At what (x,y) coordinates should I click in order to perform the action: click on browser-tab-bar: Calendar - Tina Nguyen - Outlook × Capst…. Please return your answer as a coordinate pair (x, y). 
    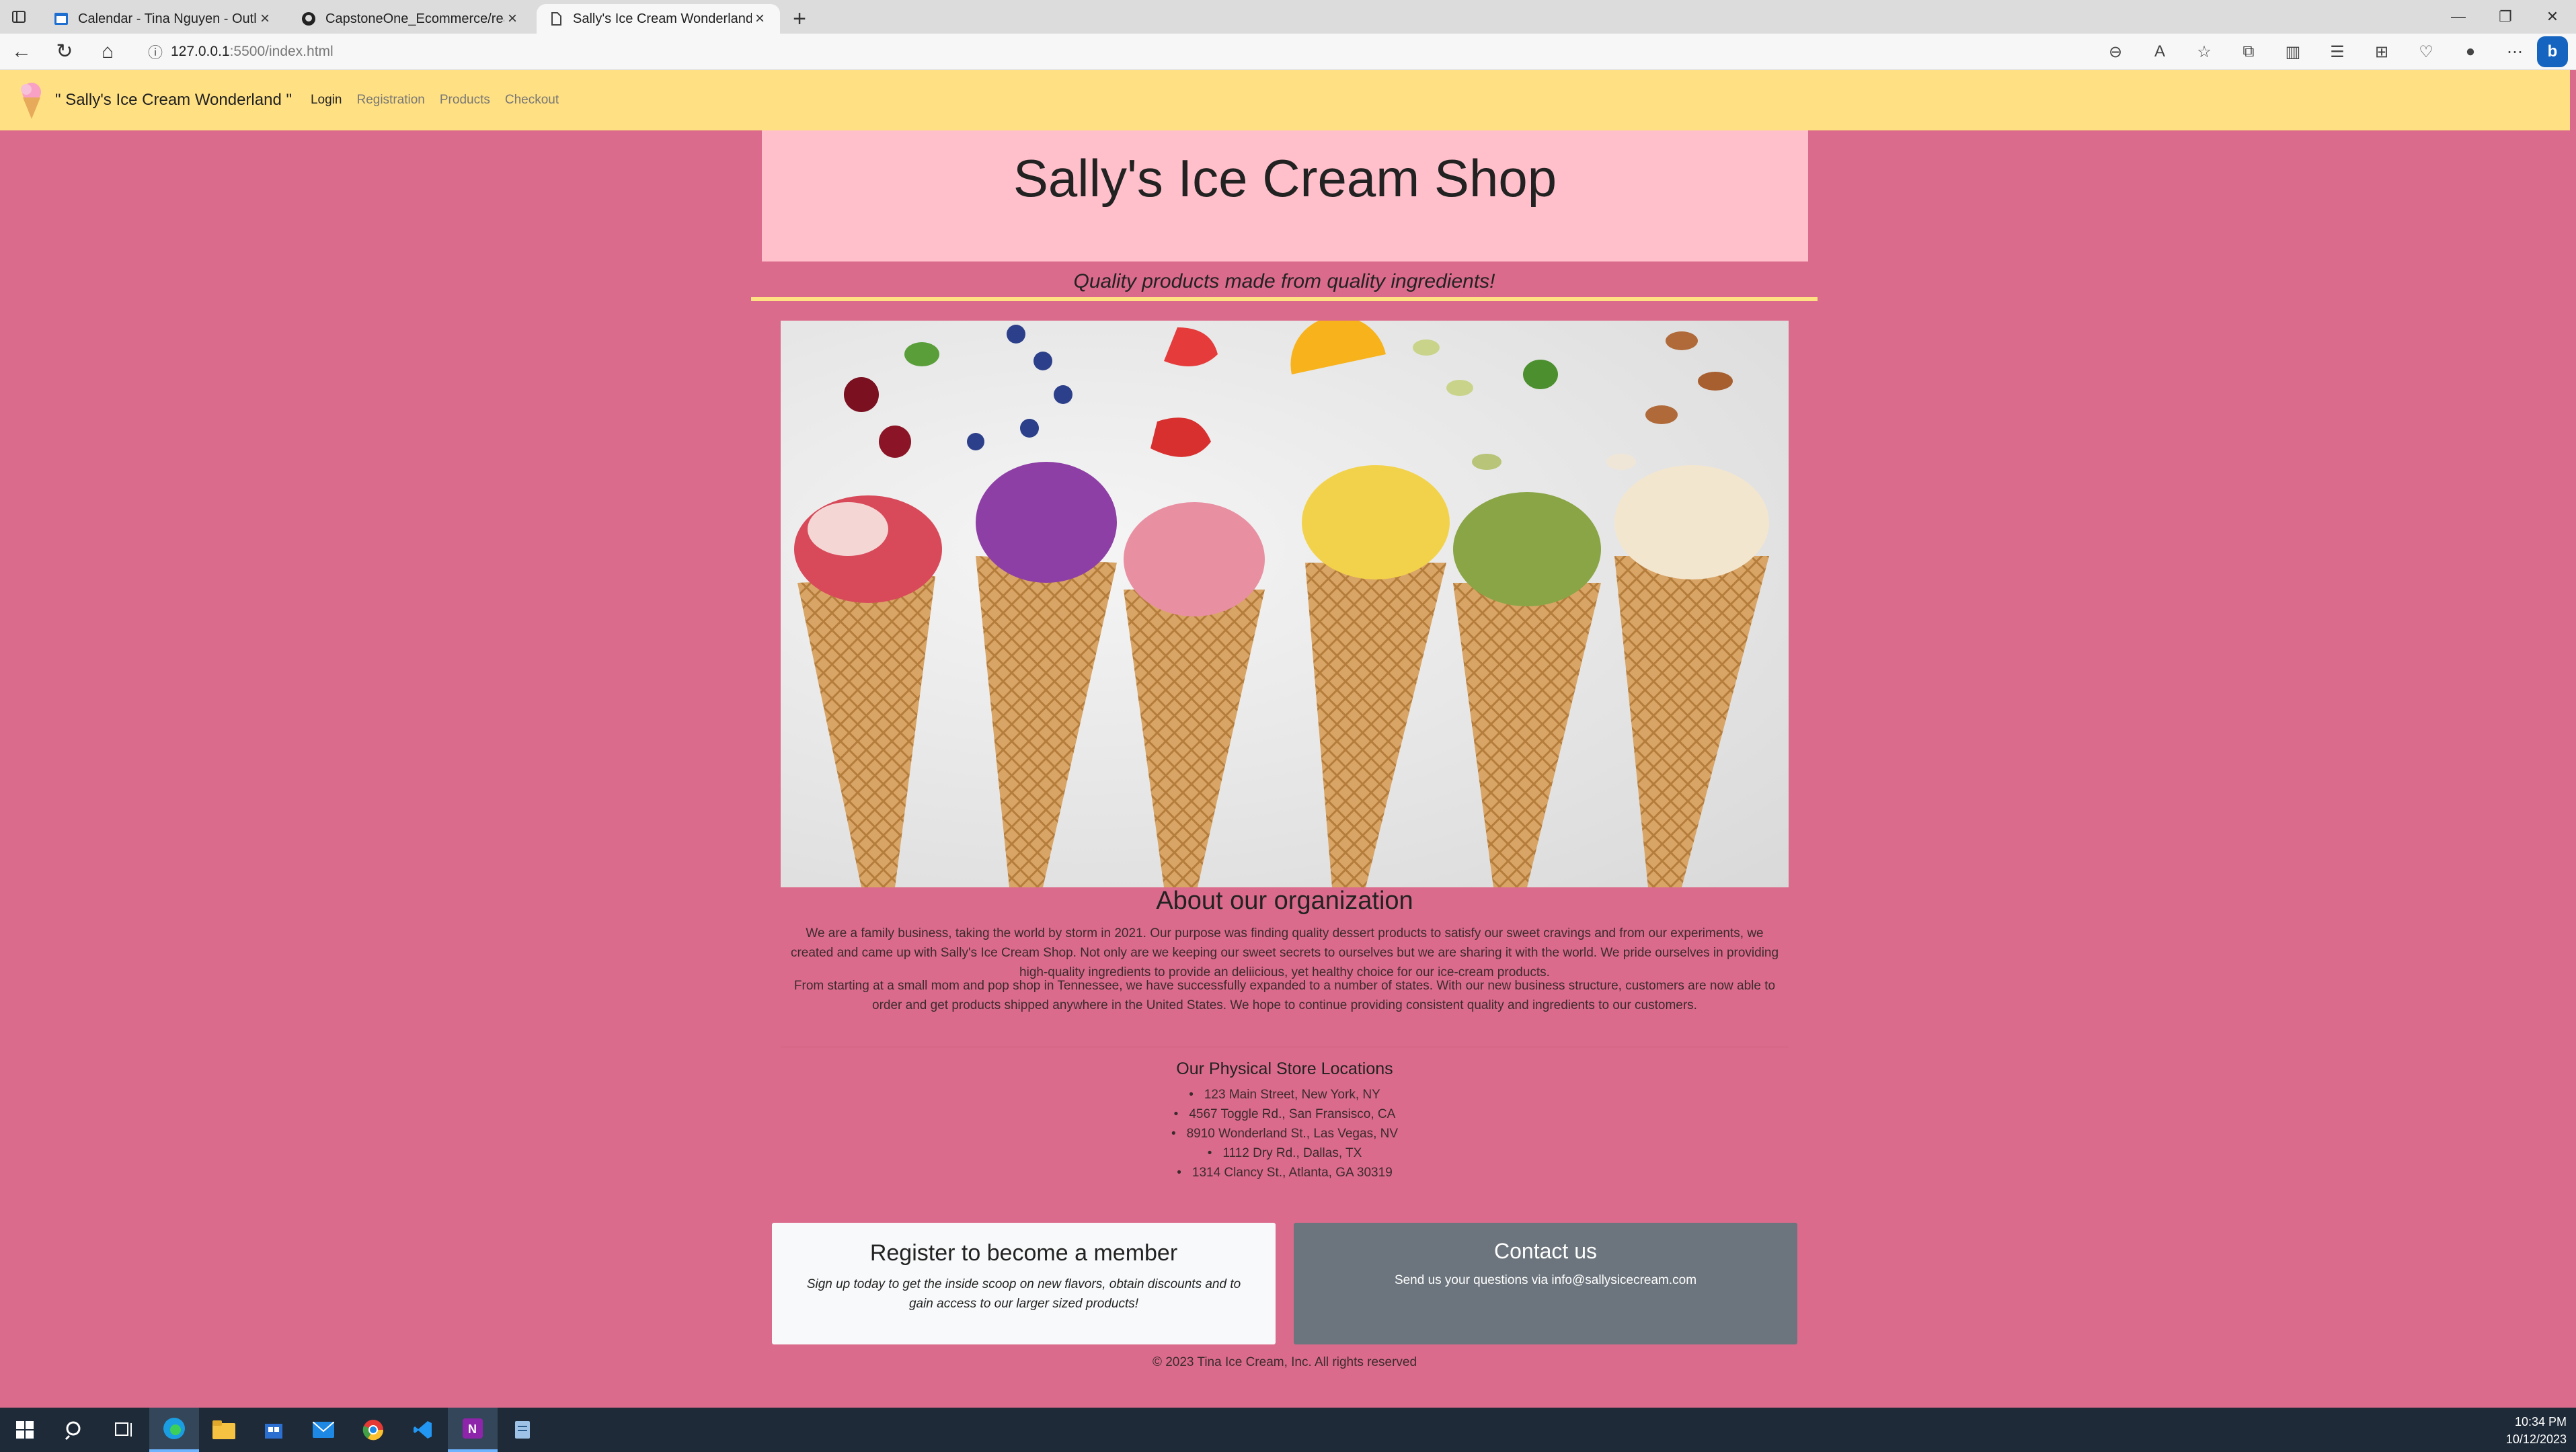
    Looking at the image, I should click on (1288, 17).